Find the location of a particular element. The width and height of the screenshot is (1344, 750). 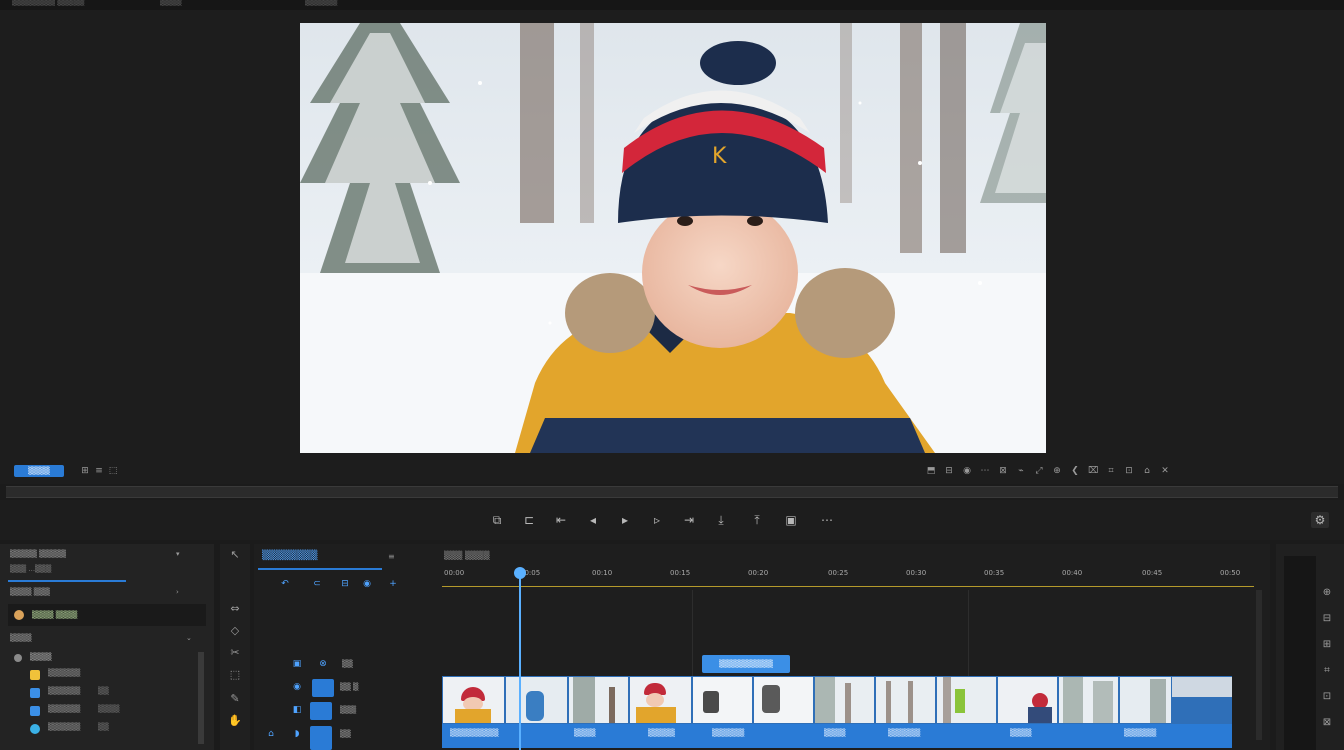

mark-in-icon: ⧉ is located at coordinates (497, 520).